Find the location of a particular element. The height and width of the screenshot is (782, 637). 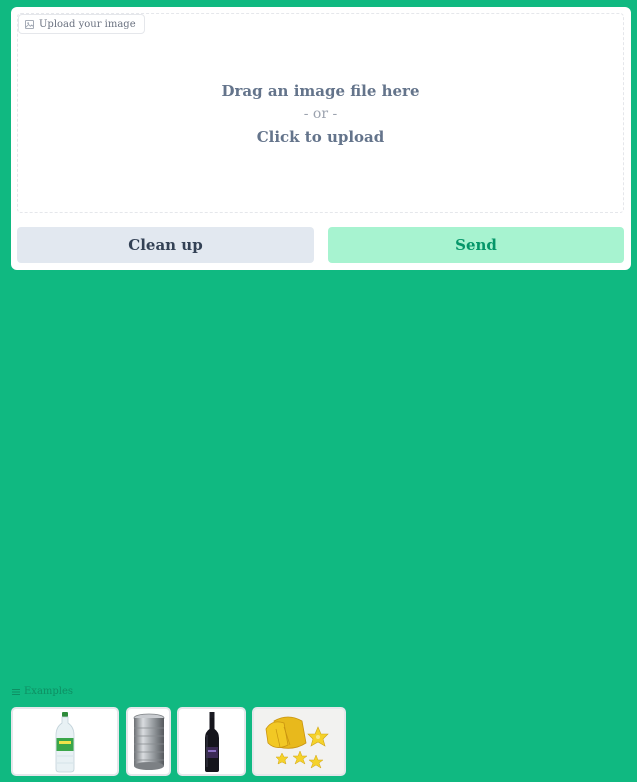

or-text: - or - is located at coordinates (320, 114).